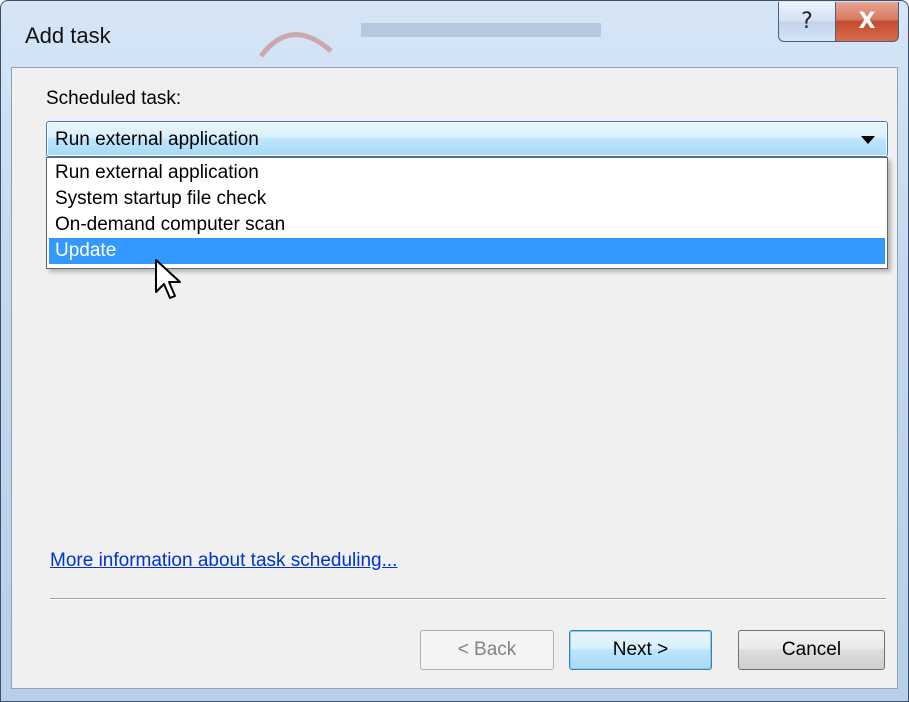  I want to click on dropdown-option-on-demand-computer-scan: On-demand computer scan, so click(467, 225).